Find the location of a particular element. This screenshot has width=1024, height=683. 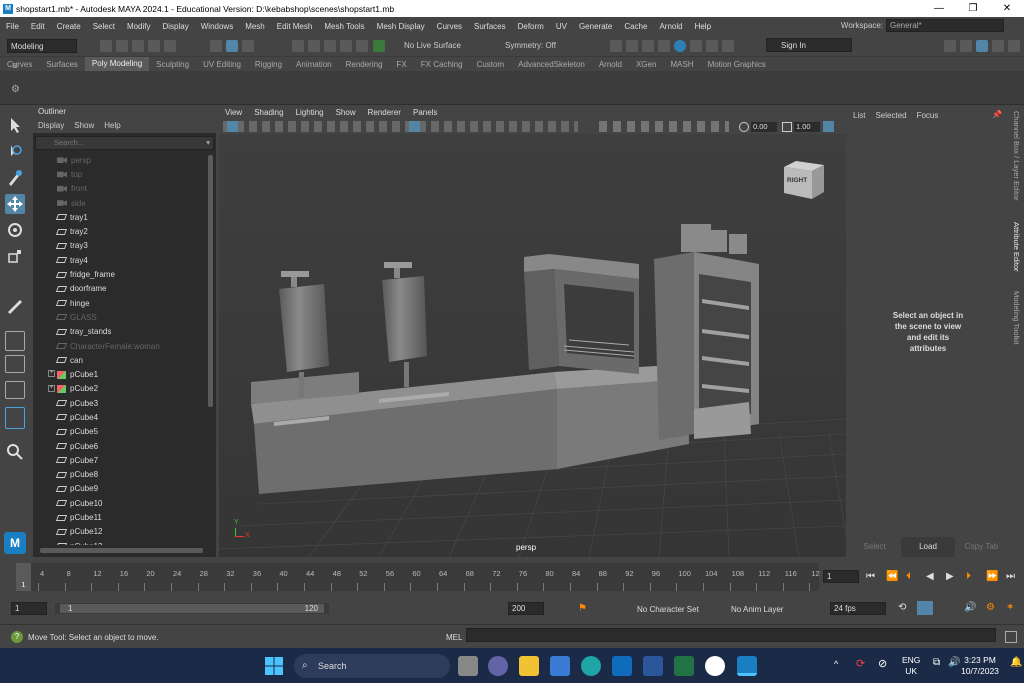

toggle-modeling-toolkit-icon is located at coordinates (950, 46).